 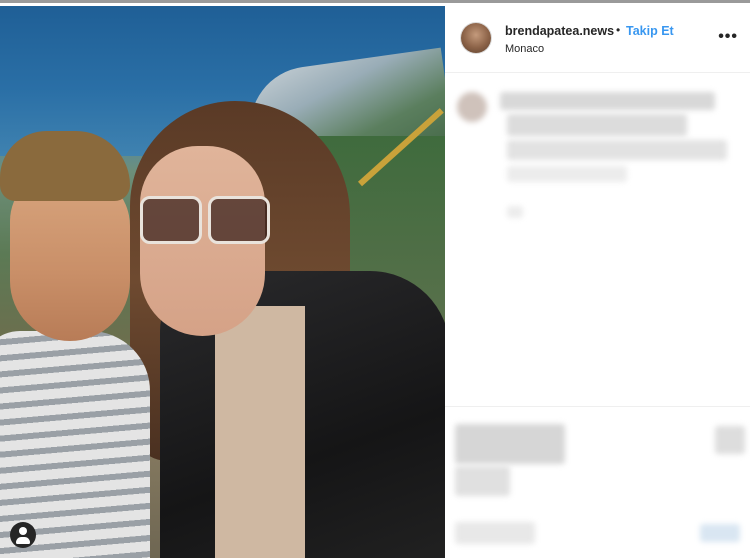 What do you see at coordinates (524, 49) in the screenshot?
I see `location-link: Monaco` at bounding box center [524, 49].